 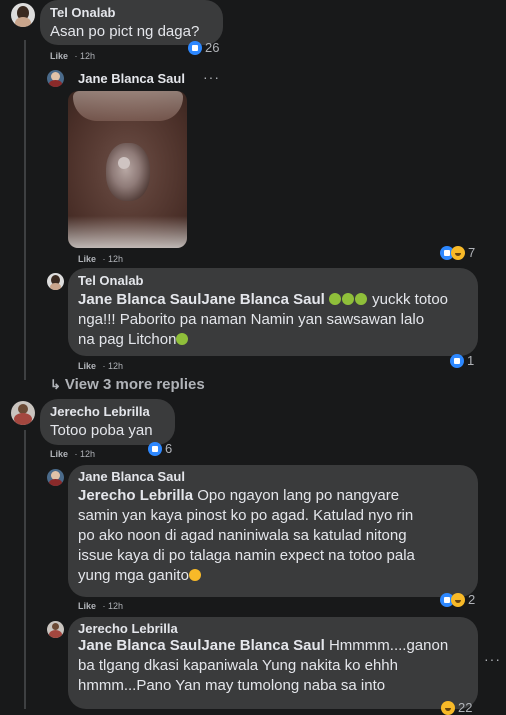 What do you see at coordinates (456, 707) in the screenshot?
I see `reaction-summary: 22` at bounding box center [456, 707].